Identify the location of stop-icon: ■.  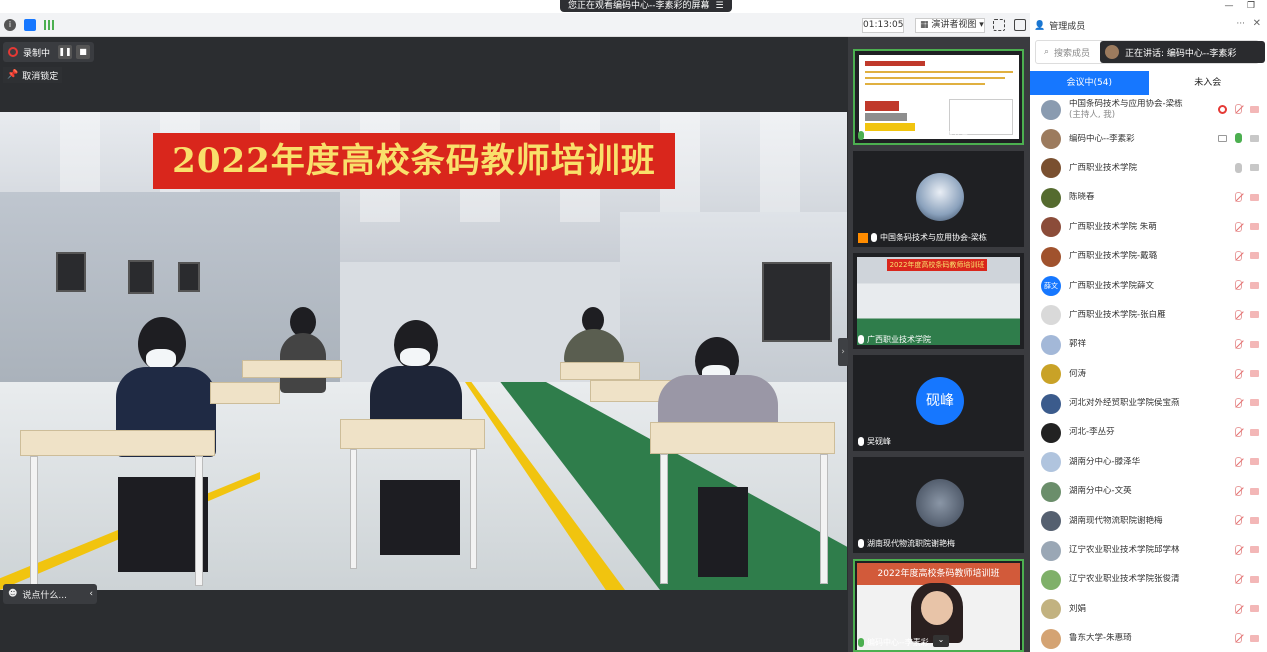
(83, 52).